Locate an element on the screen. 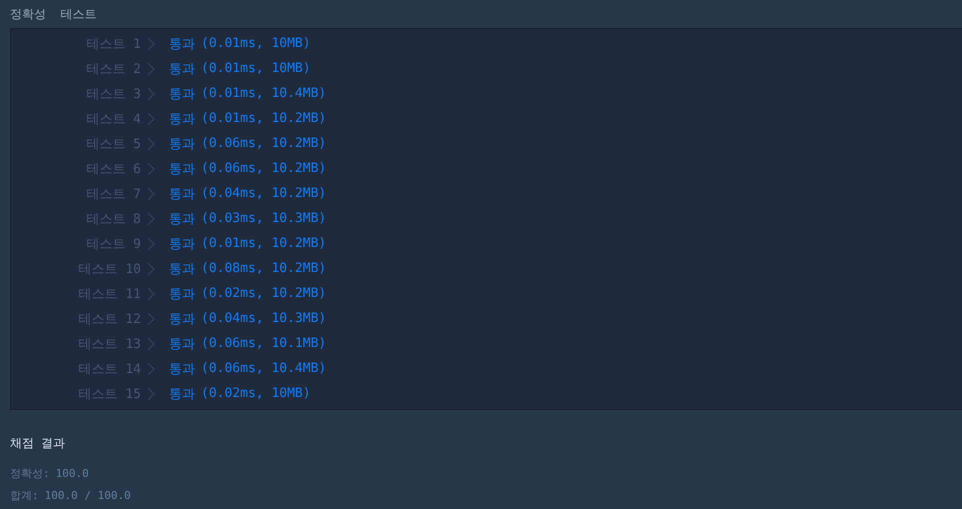 This screenshot has width=962, height=509. summary-title: 채점 결과 is located at coordinates (38, 443).